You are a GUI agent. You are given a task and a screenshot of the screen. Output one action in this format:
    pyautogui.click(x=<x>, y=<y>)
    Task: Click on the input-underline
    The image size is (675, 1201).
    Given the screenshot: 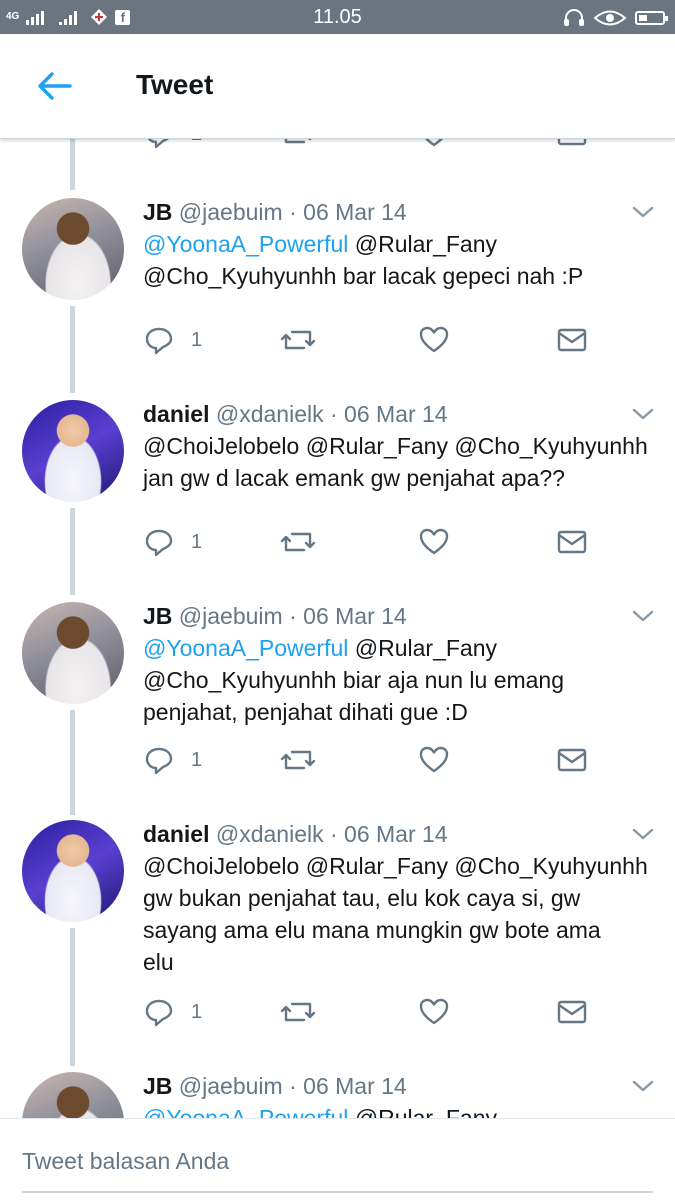 What is the action you would take?
    pyautogui.click(x=337, y=1192)
    